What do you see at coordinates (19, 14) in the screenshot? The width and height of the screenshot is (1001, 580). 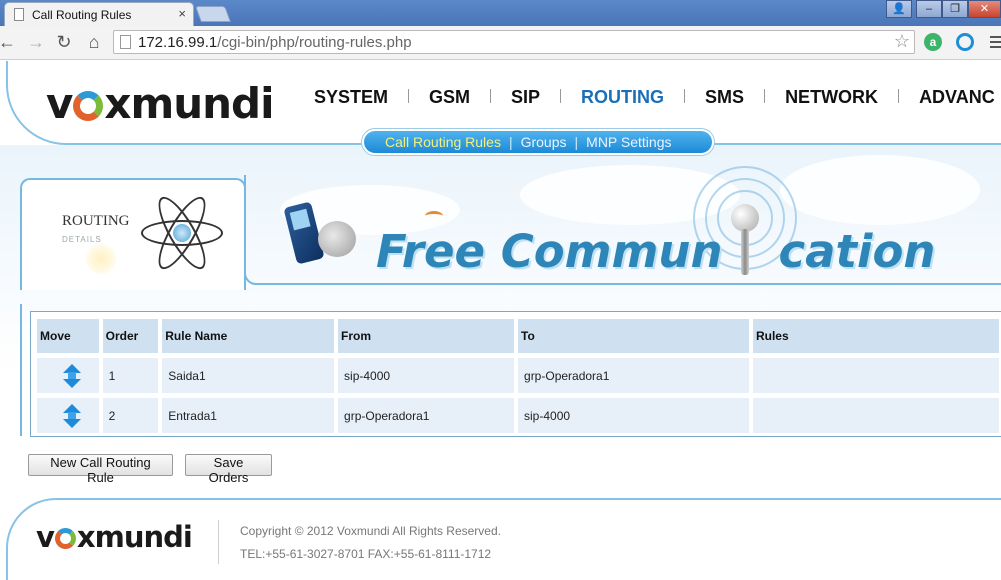 I see `page-icon` at bounding box center [19, 14].